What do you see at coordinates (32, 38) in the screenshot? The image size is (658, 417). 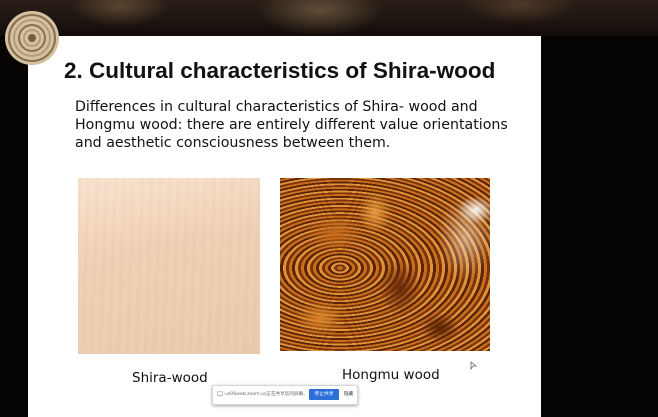 I see `logo-ring-icon` at bounding box center [32, 38].